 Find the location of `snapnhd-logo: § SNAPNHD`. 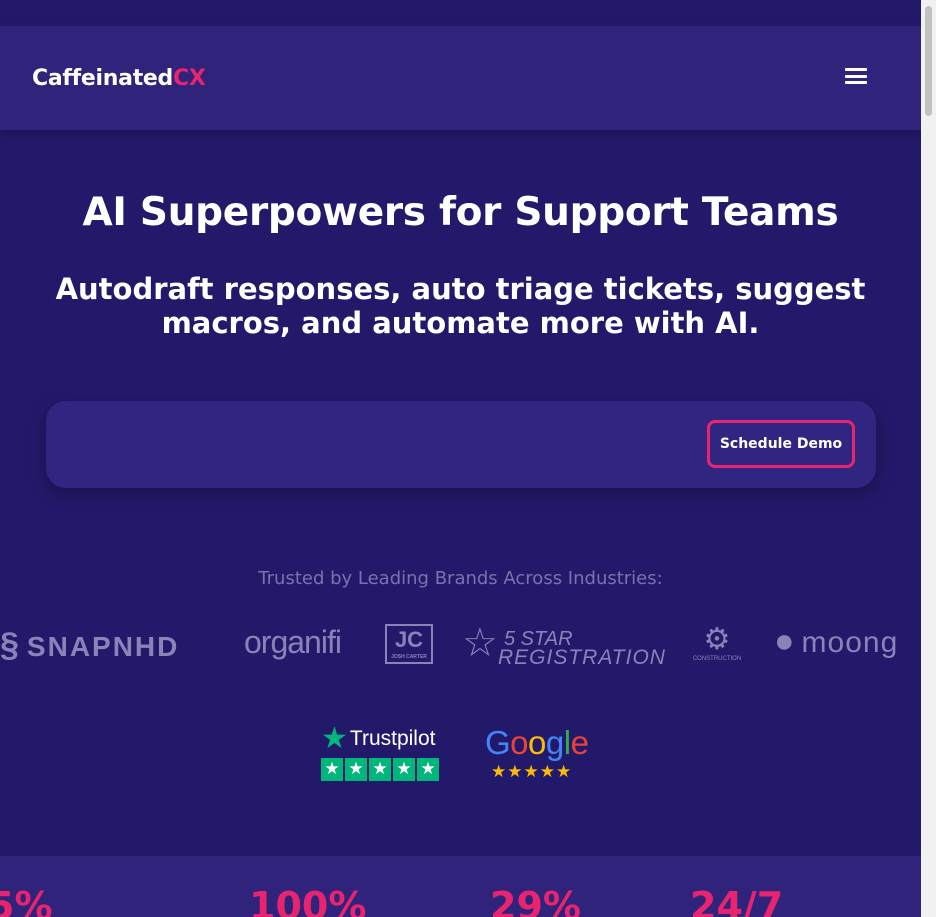

snapnhd-logo: § SNAPNHD is located at coordinates (89, 645).